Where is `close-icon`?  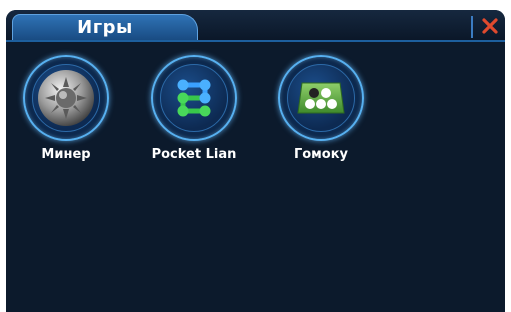
close-icon is located at coordinates (490, 26).